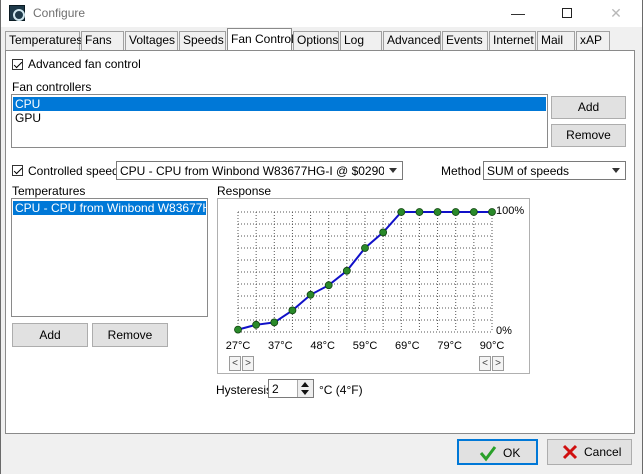  I want to click on fan-controllers-label: Fan controllers, so click(52, 87).